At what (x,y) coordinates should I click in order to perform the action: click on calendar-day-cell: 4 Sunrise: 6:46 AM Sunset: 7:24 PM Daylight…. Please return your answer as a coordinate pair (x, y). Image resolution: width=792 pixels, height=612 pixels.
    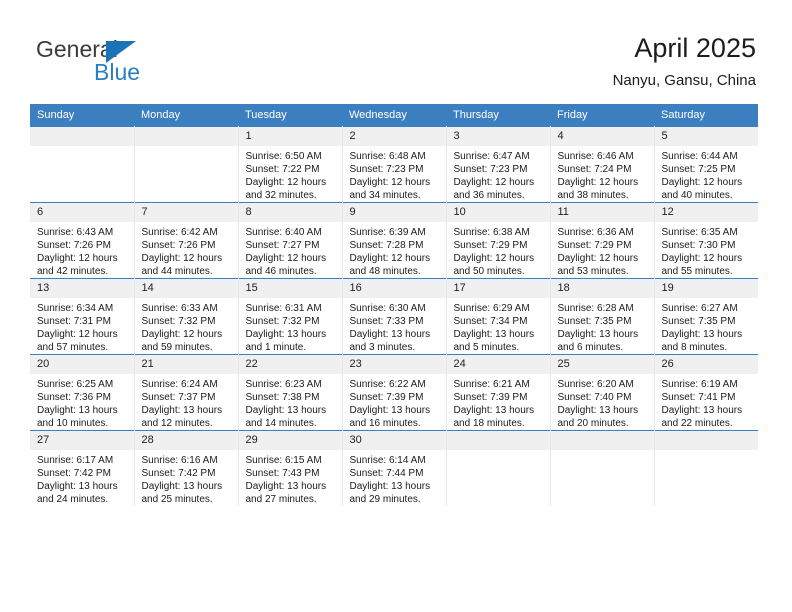
    Looking at the image, I should click on (602, 164).